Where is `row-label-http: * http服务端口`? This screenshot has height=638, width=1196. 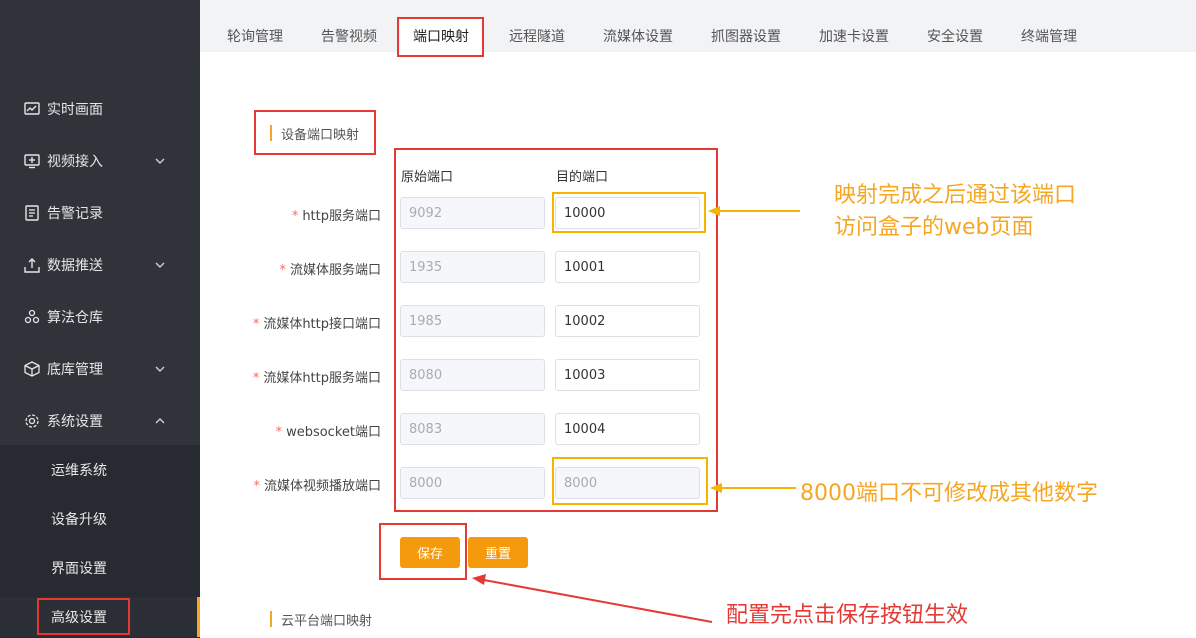
row-label-http: * http服务端口 is located at coordinates (281, 214).